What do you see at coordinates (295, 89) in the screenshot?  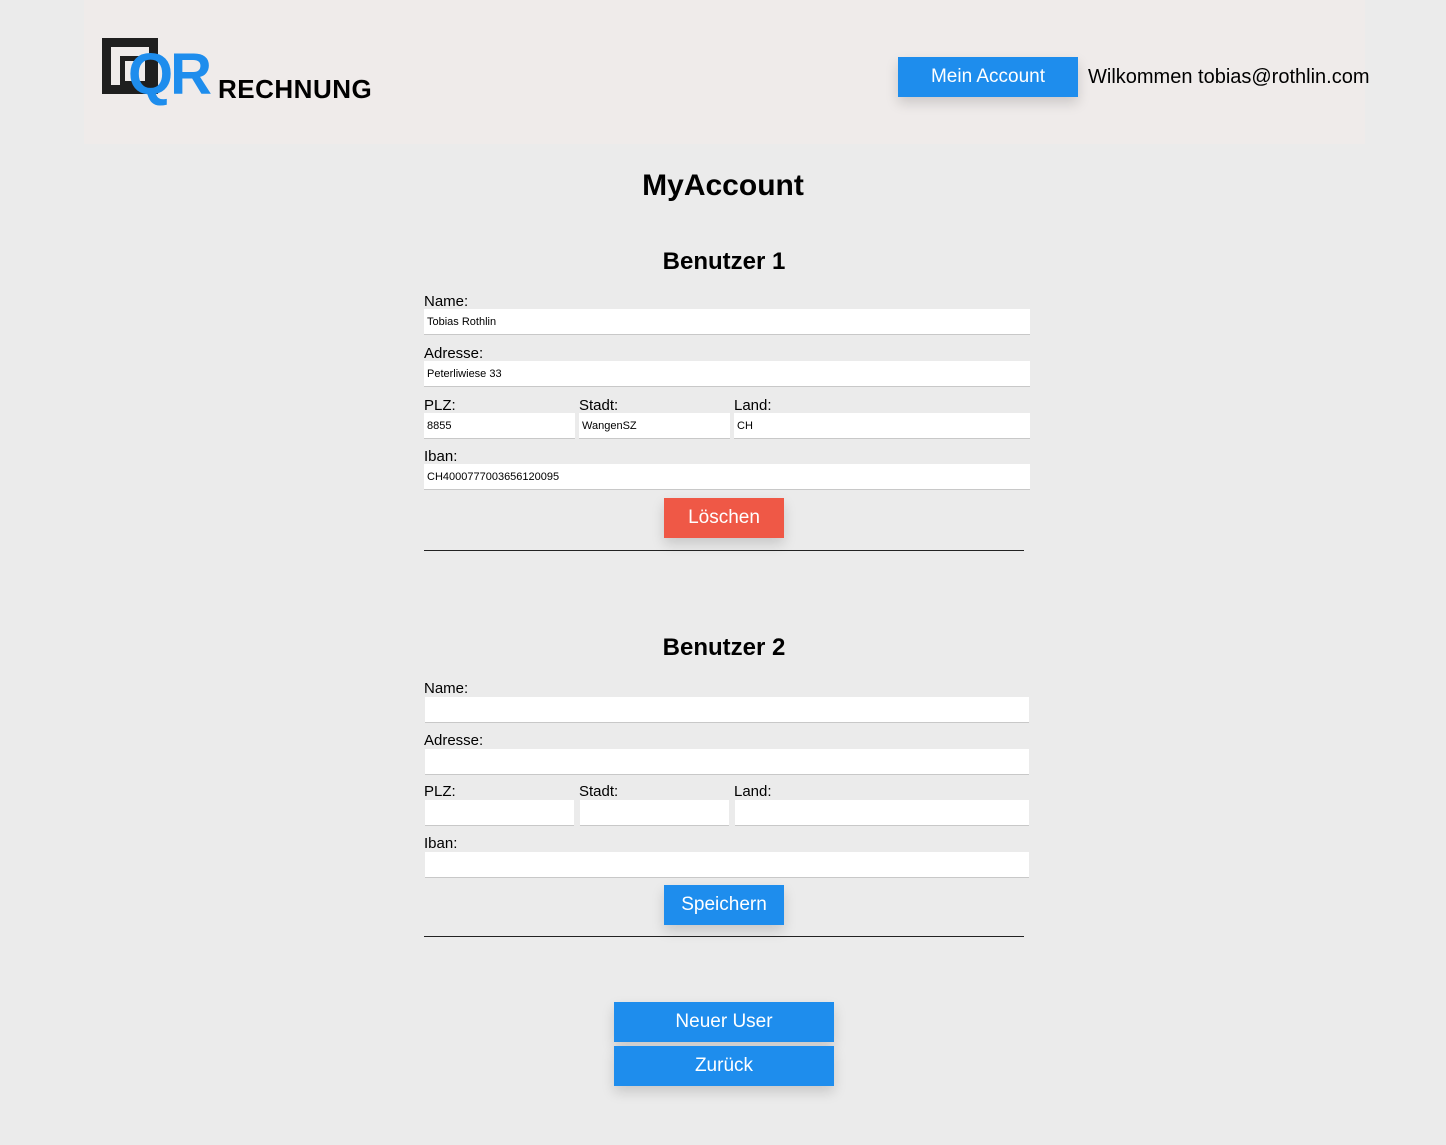 I see `logo-rechnung-text: RECHNUNG` at bounding box center [295, 89].